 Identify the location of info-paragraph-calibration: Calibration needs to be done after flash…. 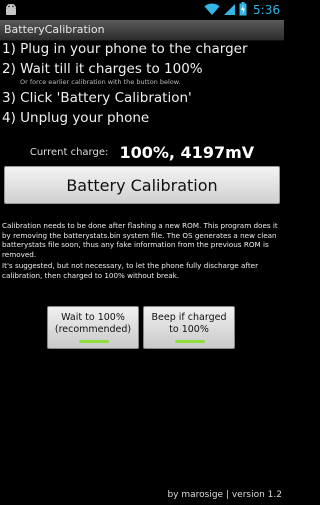
(140, 240).